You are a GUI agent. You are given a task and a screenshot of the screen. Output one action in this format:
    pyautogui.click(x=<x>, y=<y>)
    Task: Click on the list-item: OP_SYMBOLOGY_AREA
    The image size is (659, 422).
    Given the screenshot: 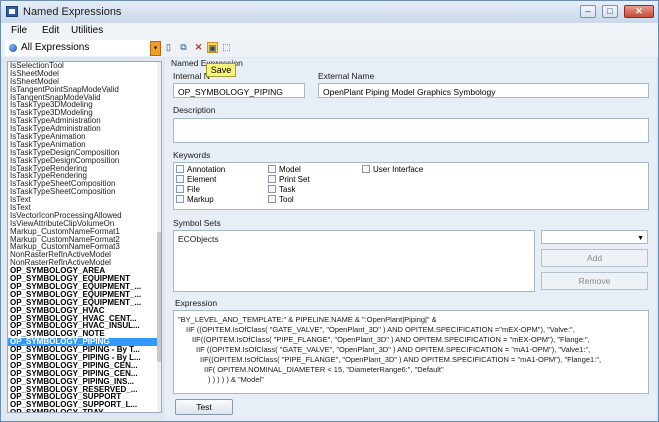 What is the action you would take?
    pyautogui.click(x=84, y=271)
    